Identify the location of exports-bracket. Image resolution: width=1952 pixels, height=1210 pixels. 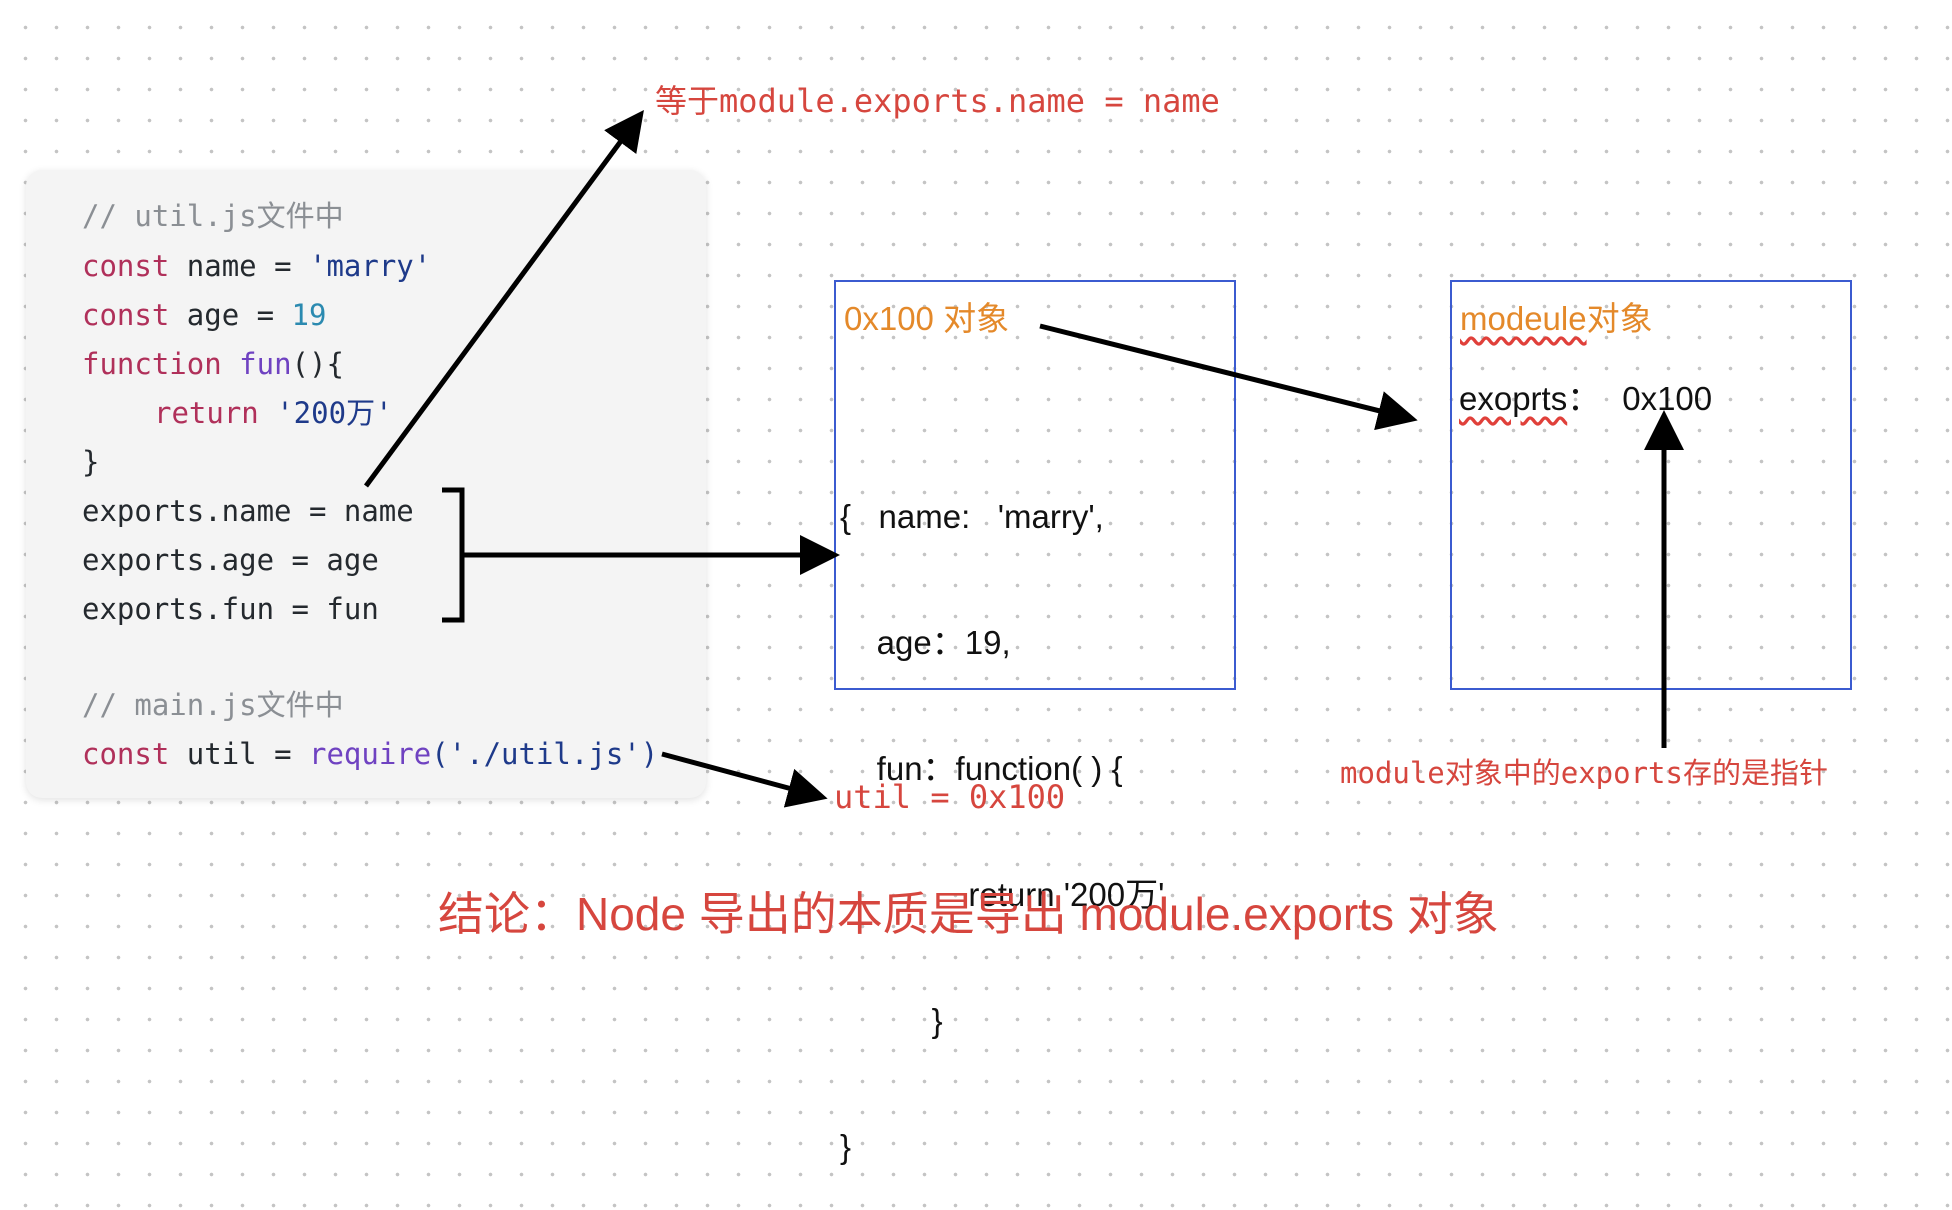
(453, 555).